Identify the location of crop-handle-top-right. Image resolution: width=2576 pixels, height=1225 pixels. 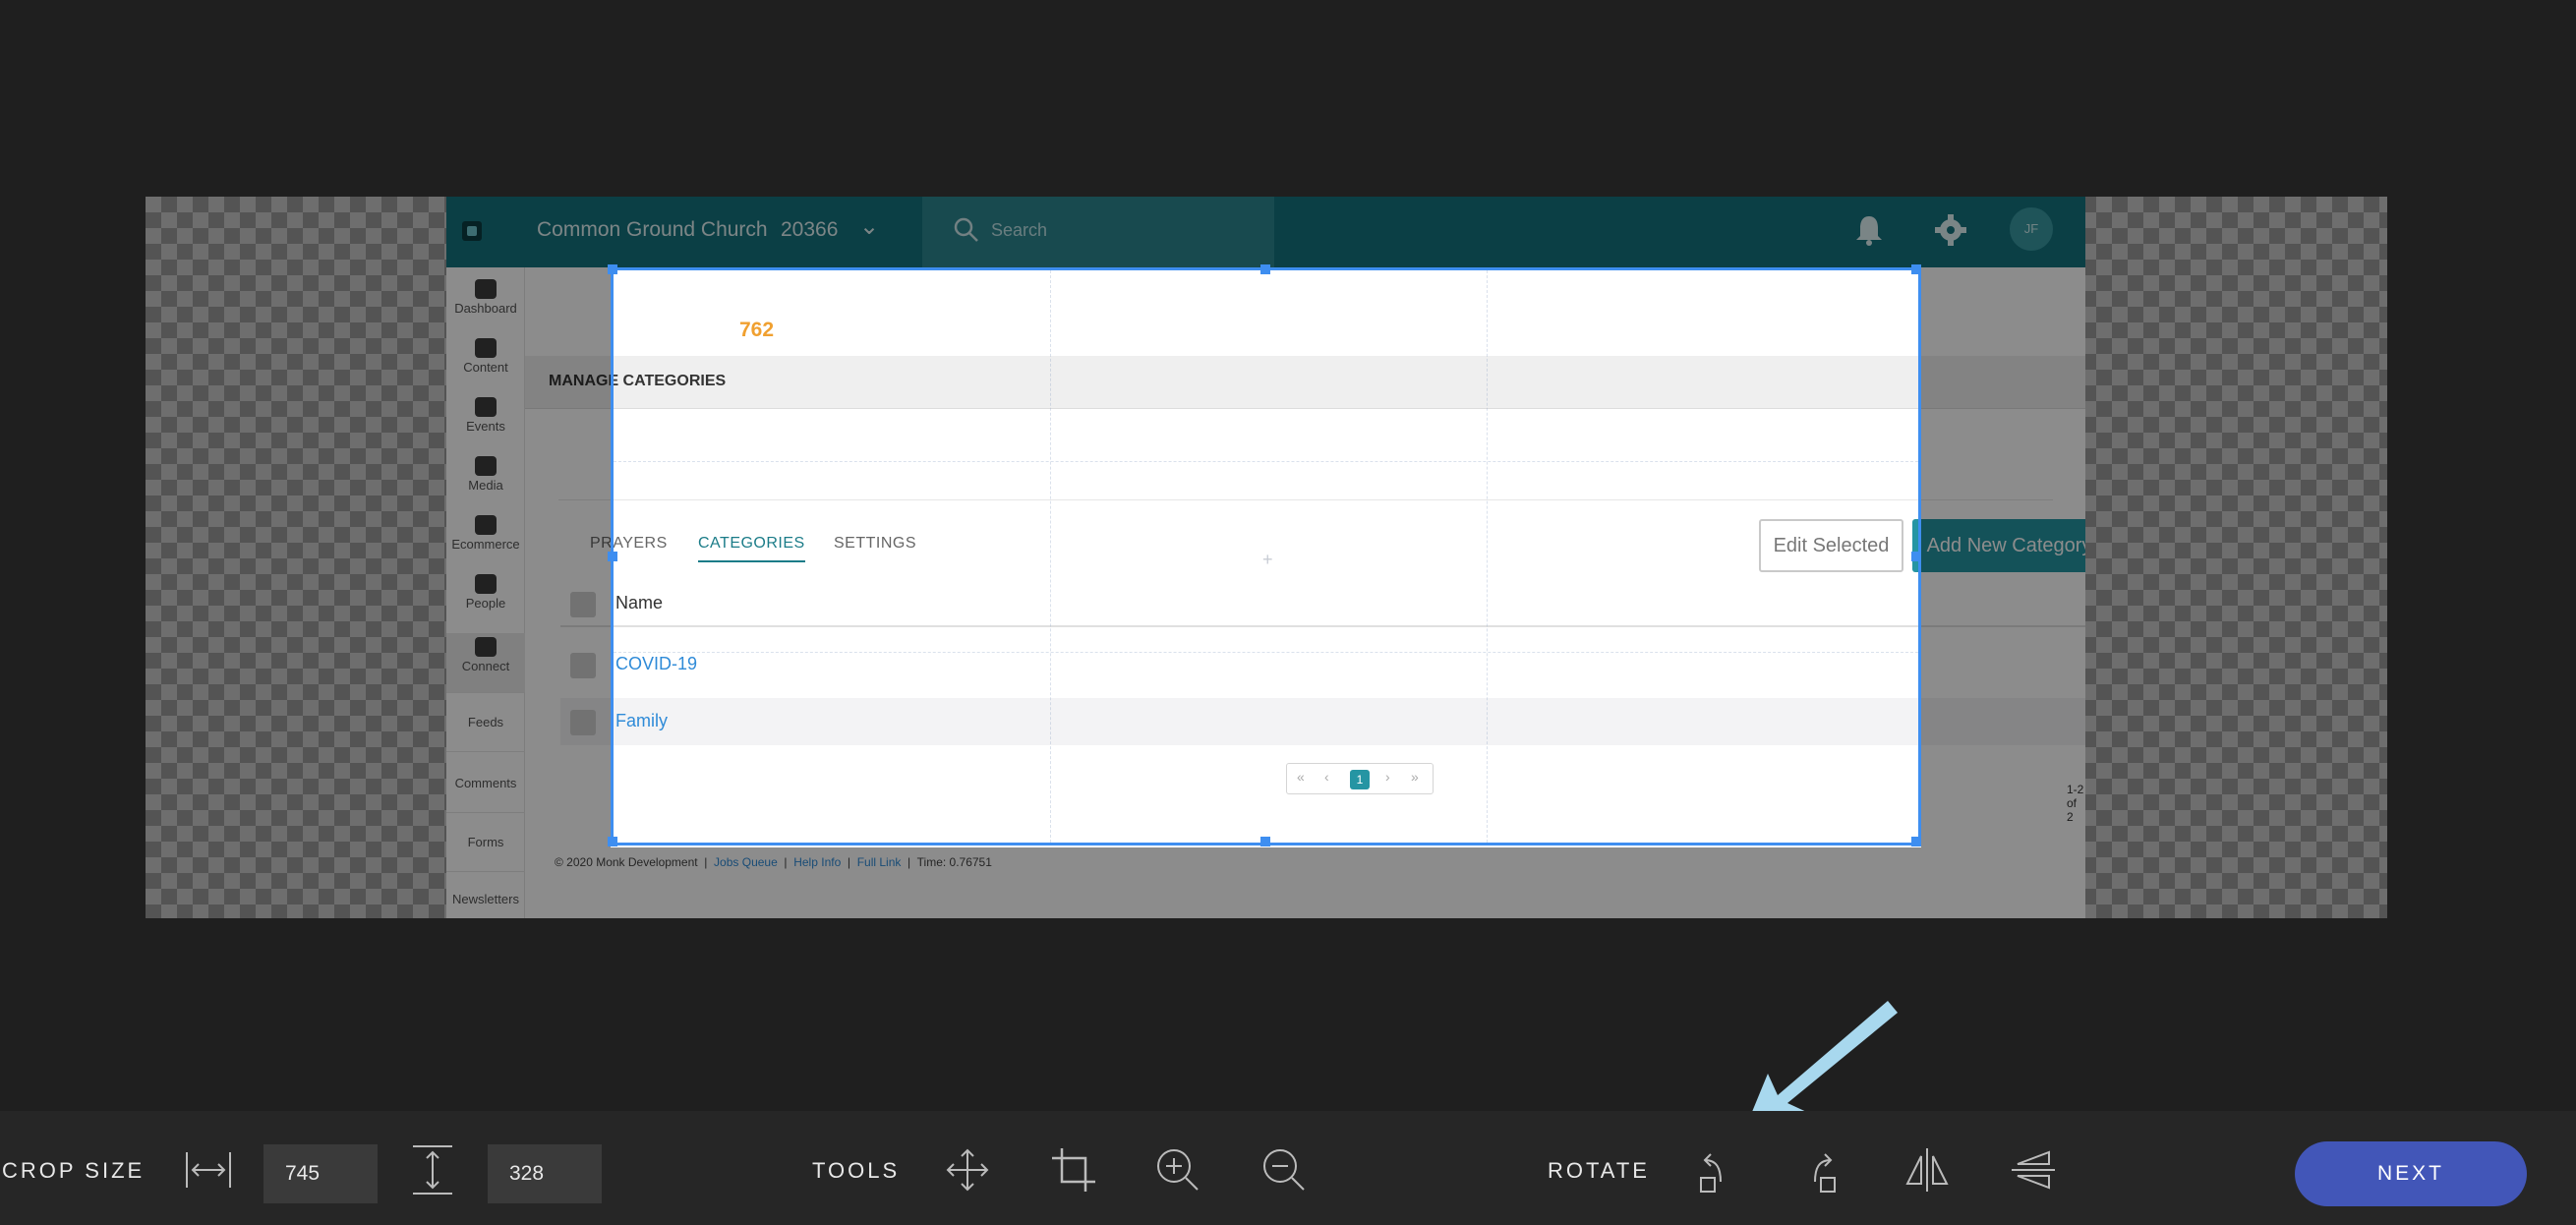
(1916, 269).